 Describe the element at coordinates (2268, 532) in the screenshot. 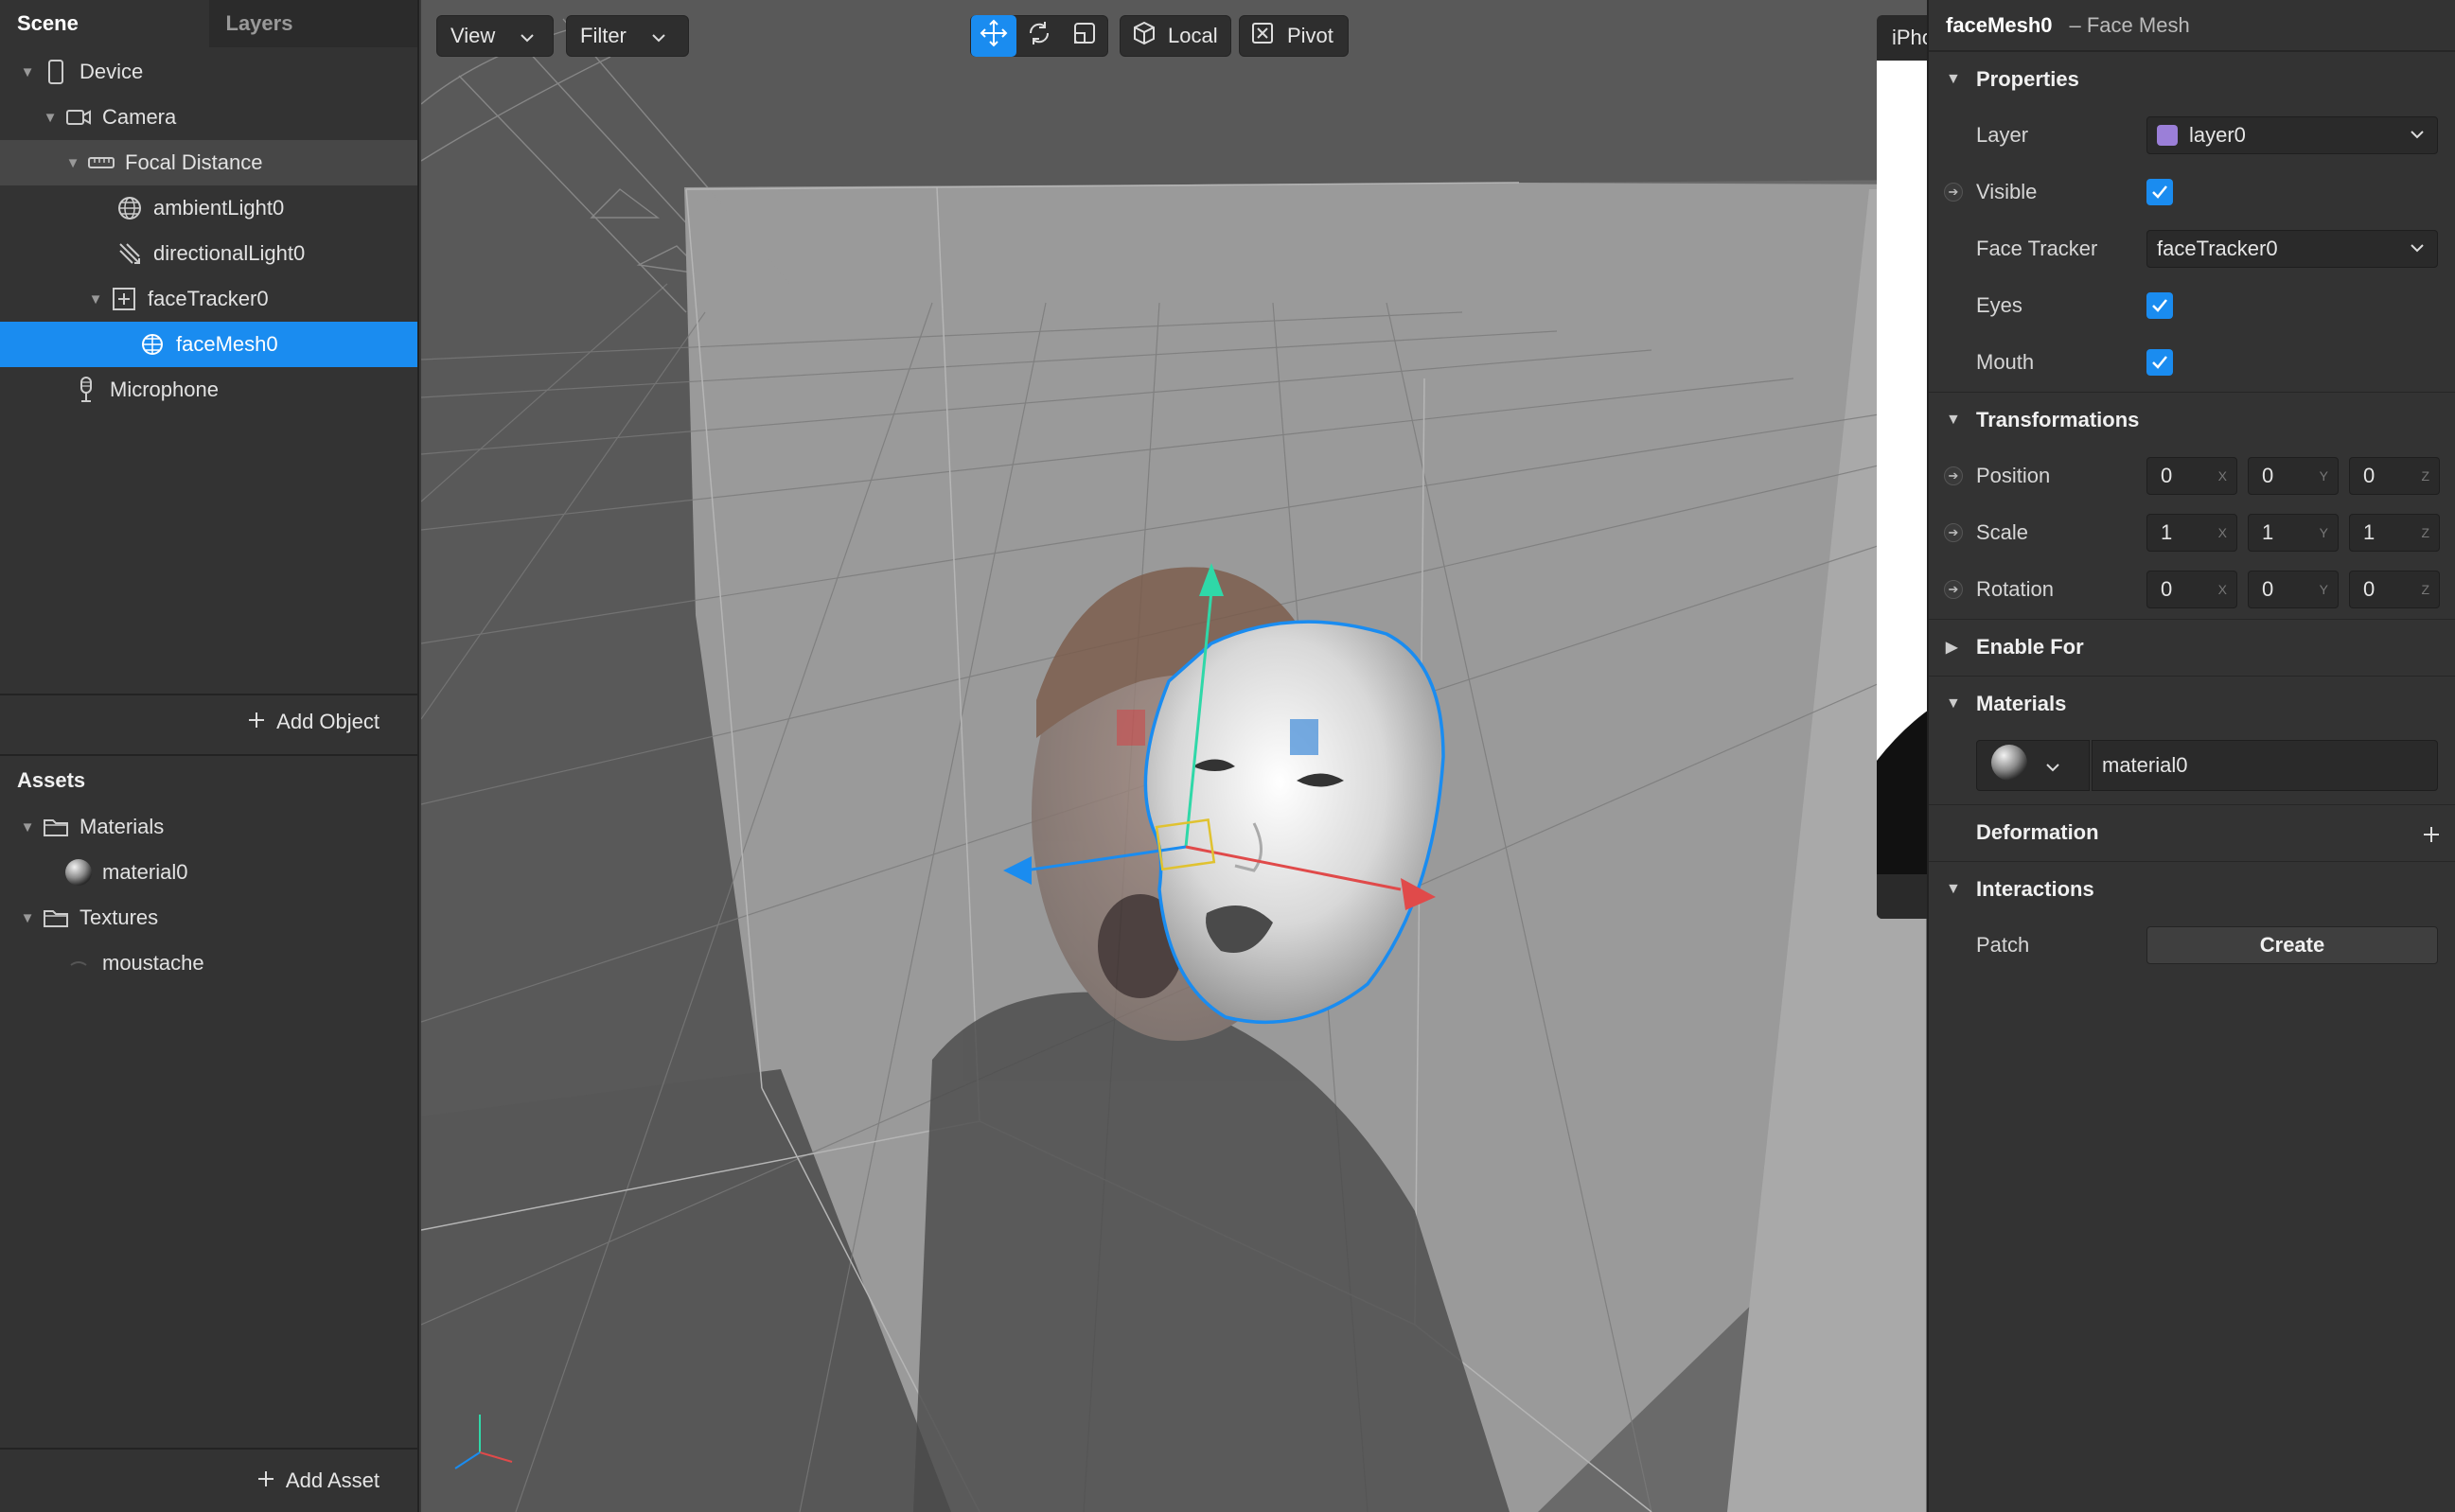

I see `scale-y-value: 1` at that location.